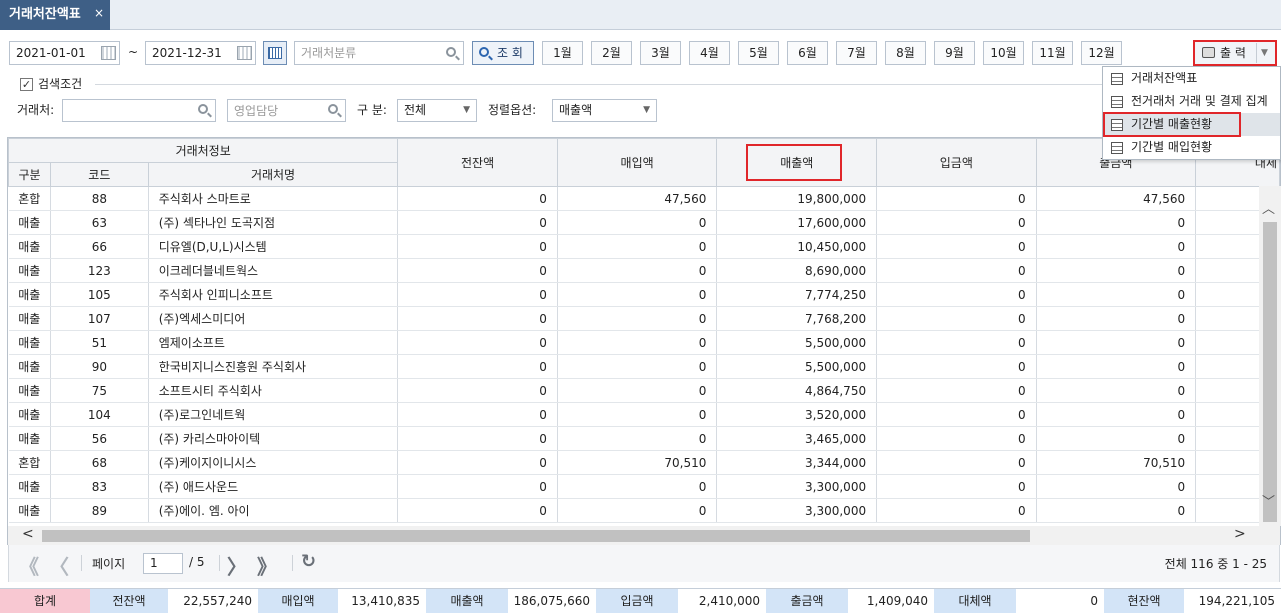  I want to click on table-row: 매출 75 소프트시티 주식회사 0 0 4,864,750 0 0, so click(644, 390).